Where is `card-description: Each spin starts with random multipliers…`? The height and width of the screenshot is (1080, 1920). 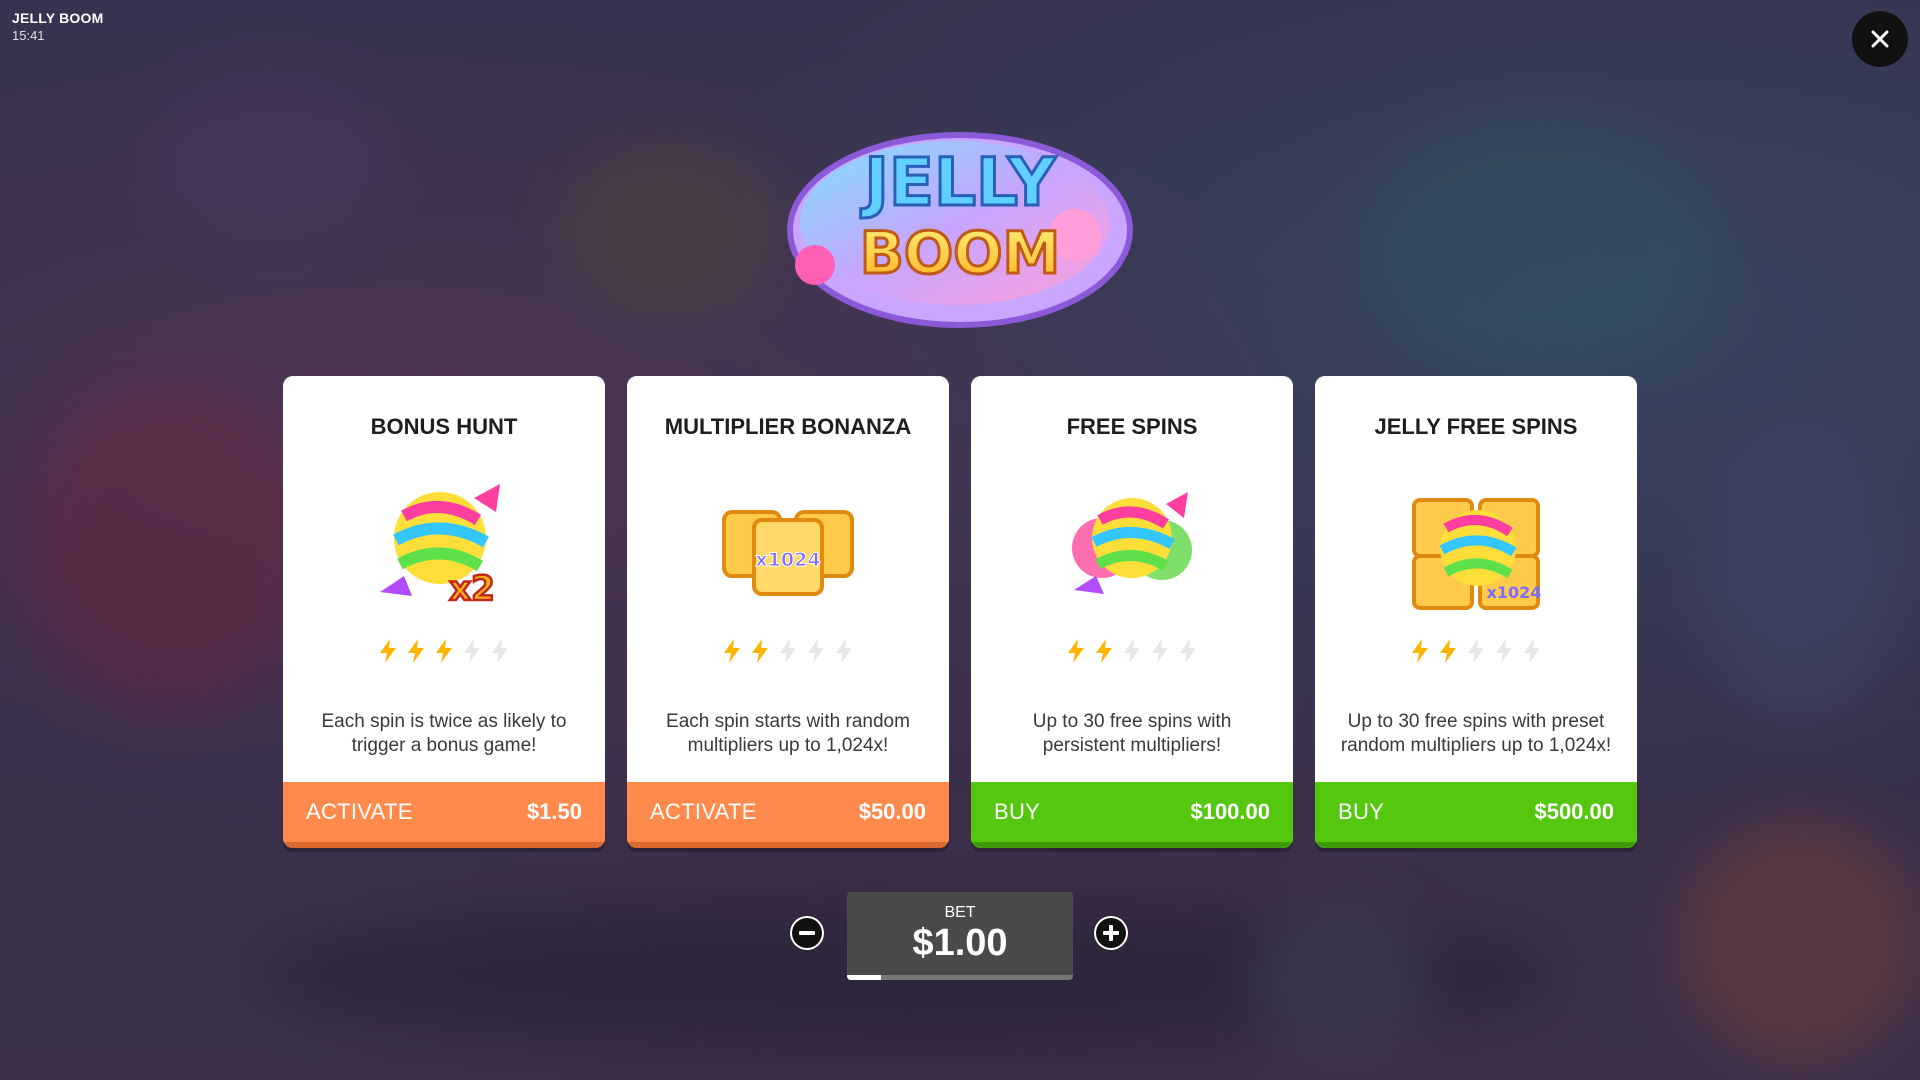 card-description: Each spin starts with random multipliers… is located at coordinates (788, 733).